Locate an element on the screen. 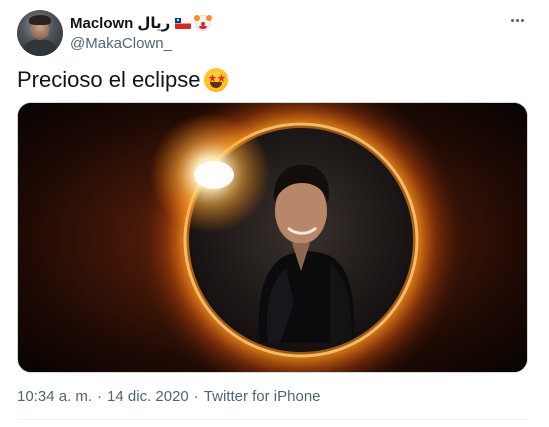  author-handle: @MakaClown_ is located at coordinates (121, 43).